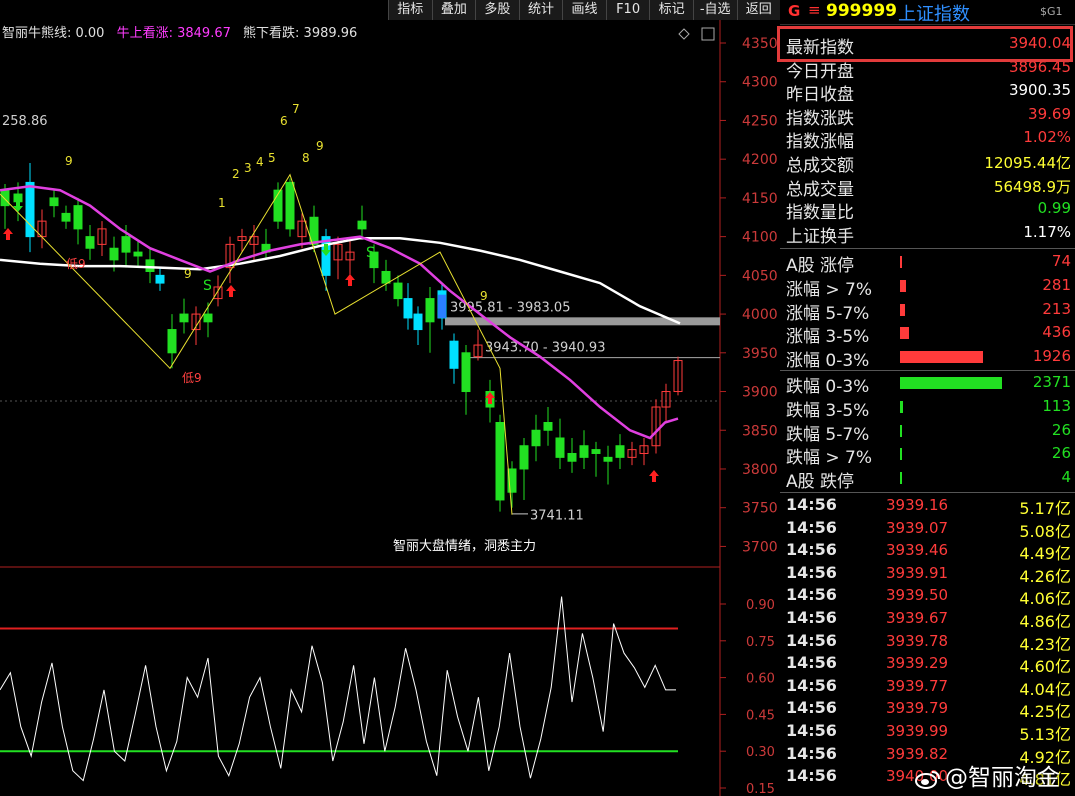 The height and width of the screenshot is (796, 1075). Describe the element at coordinates (1045, 644) in the screenshot. I see `tick-amount: 4.23亿` at that location.